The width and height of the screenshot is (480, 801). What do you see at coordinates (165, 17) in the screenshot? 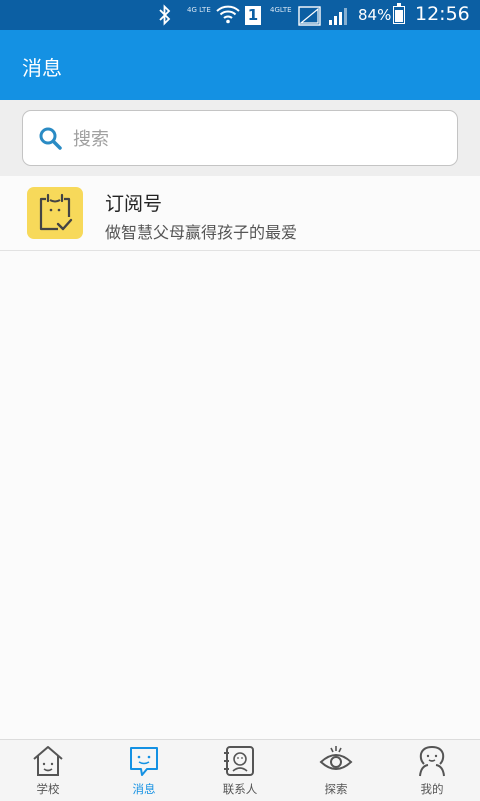
I see `bluetooth-icon` at bounding box center [165, 17].